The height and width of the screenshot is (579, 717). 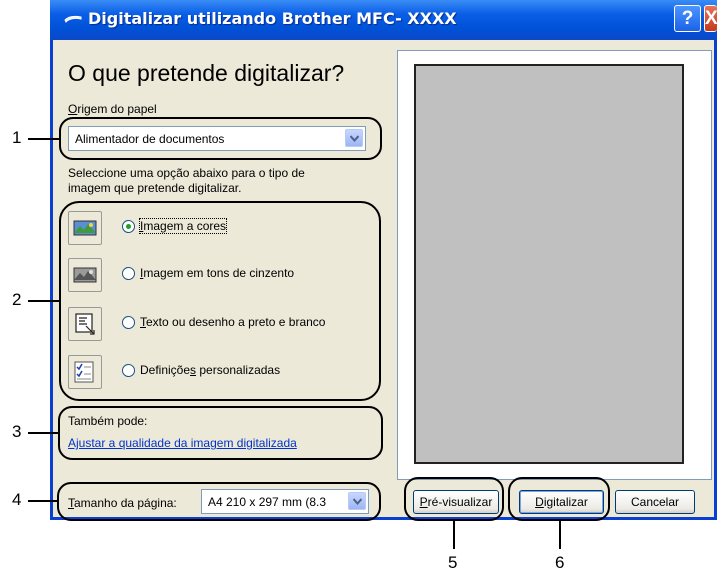 I want to click on paper-source-label-text: rigem do papel, so click(x=117, y=109).